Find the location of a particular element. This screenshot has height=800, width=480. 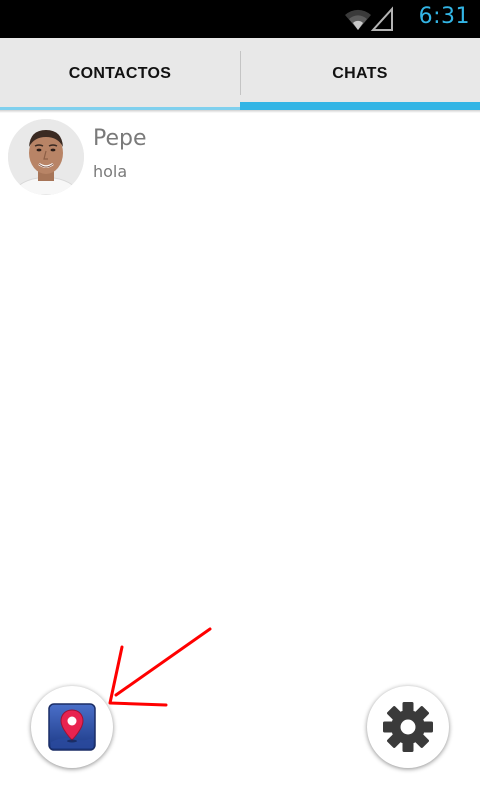

chat-last-message: hola is located at coordinates (110, 171).